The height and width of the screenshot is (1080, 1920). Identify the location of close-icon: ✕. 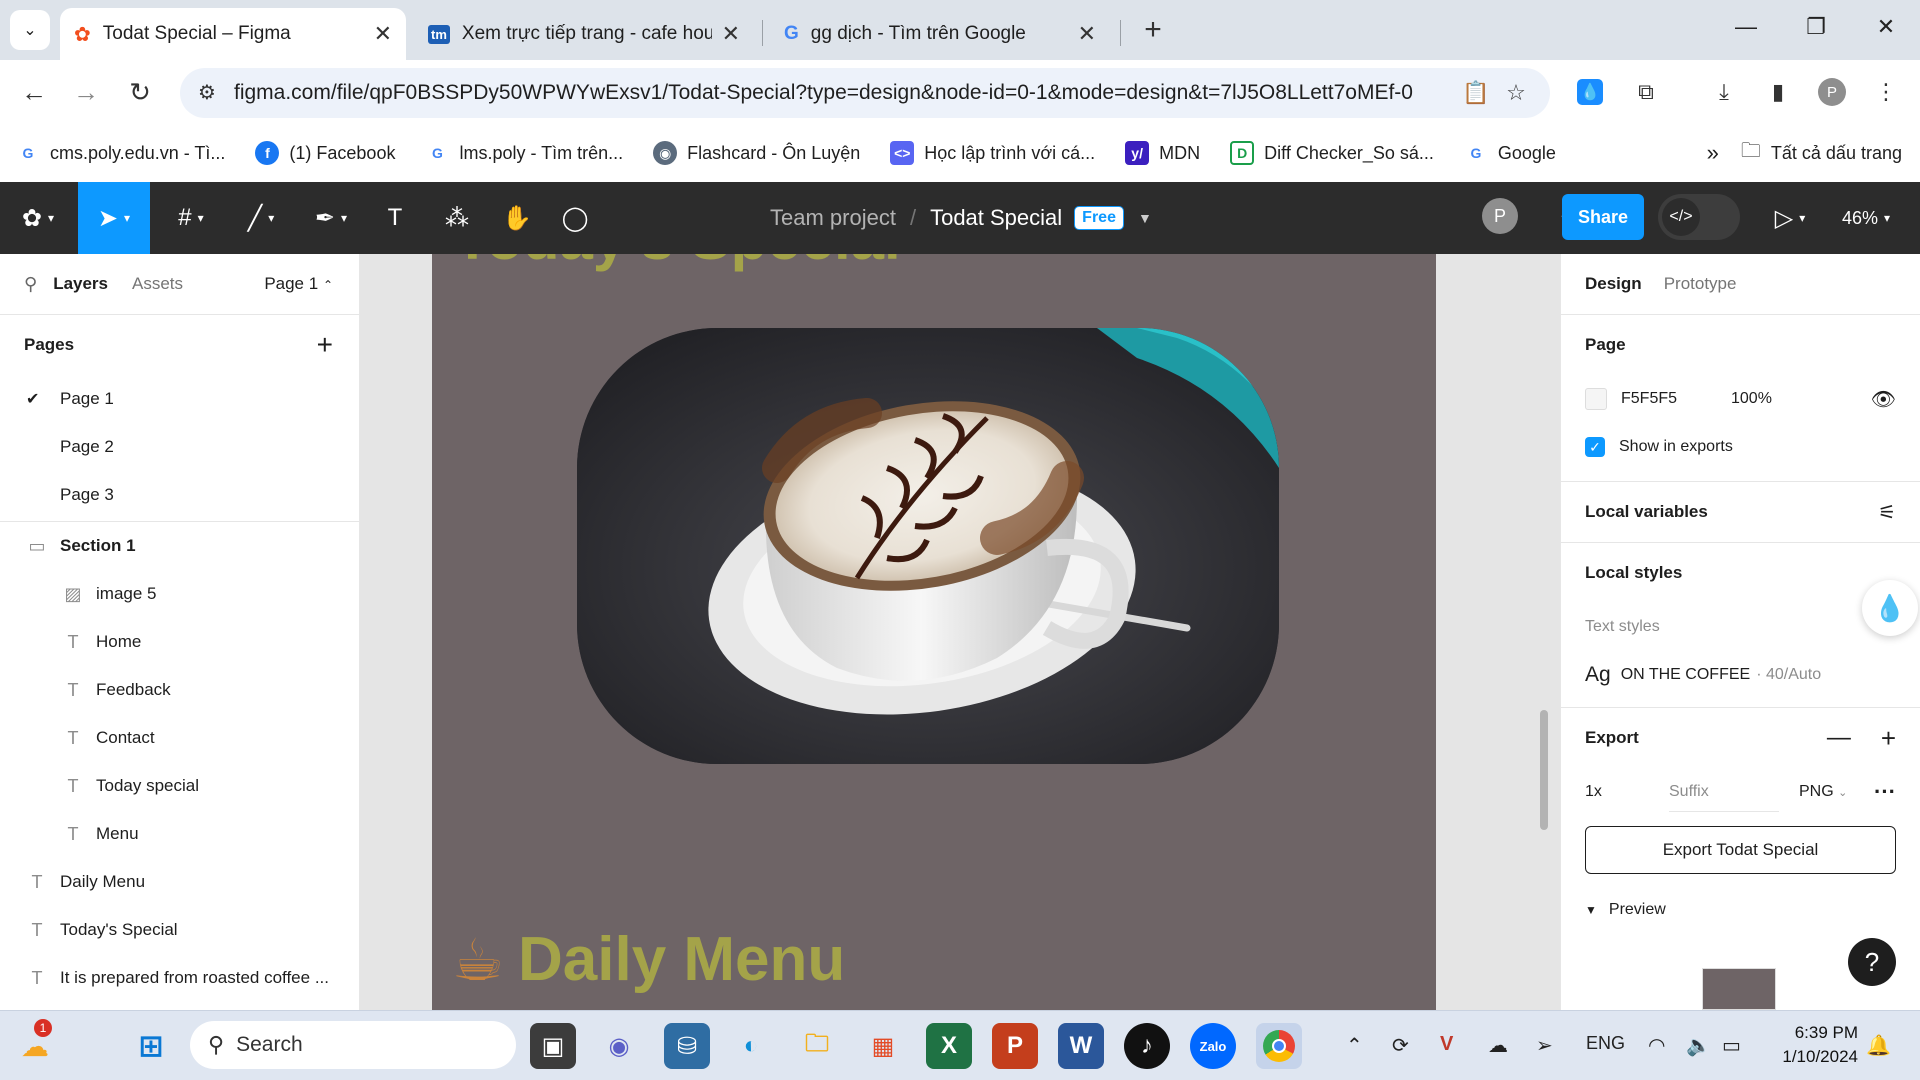
(1087, 34).